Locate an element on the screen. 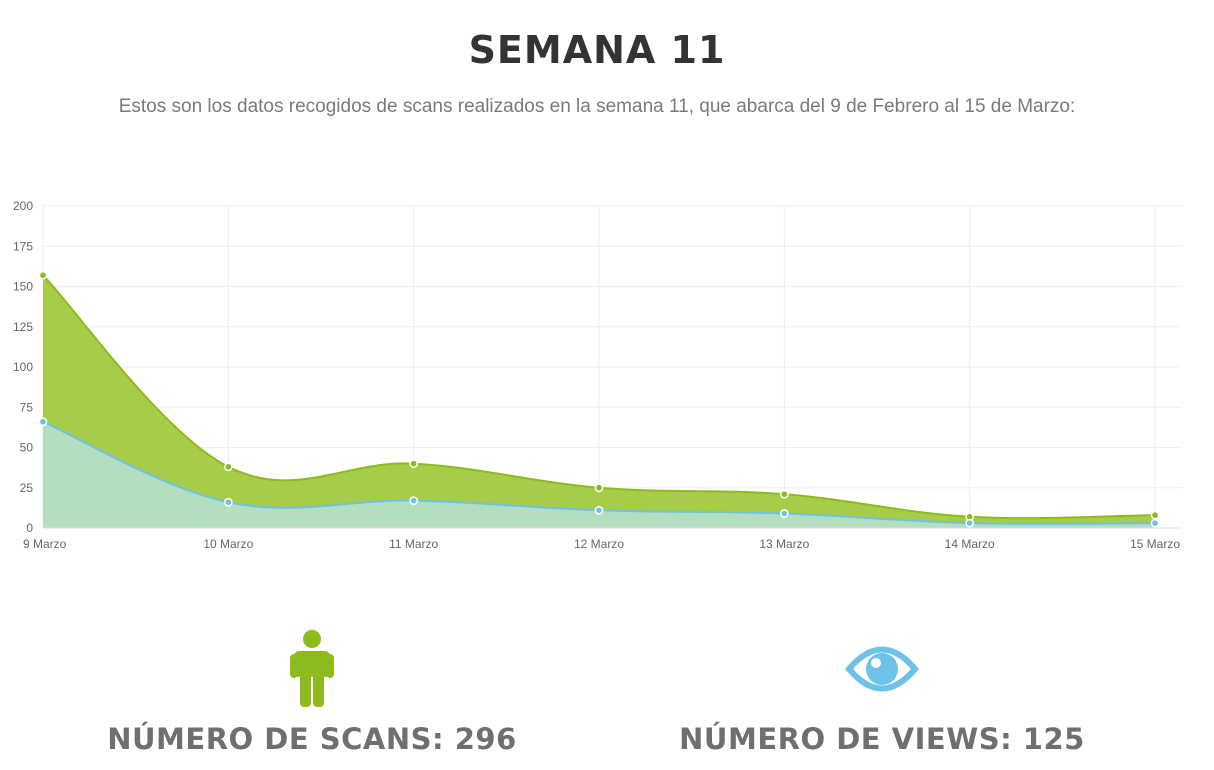  views-stat: NÚMERO DE VIEWS: 125 is located at coordinates (882, 693).